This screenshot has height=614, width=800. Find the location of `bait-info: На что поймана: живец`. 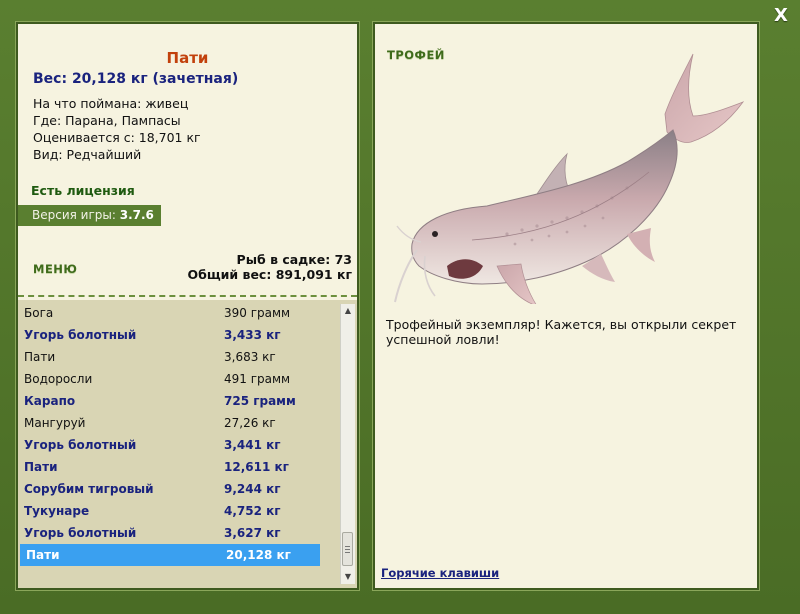

bait-info: На что поймана: живец is located at coordinates (111, 103).